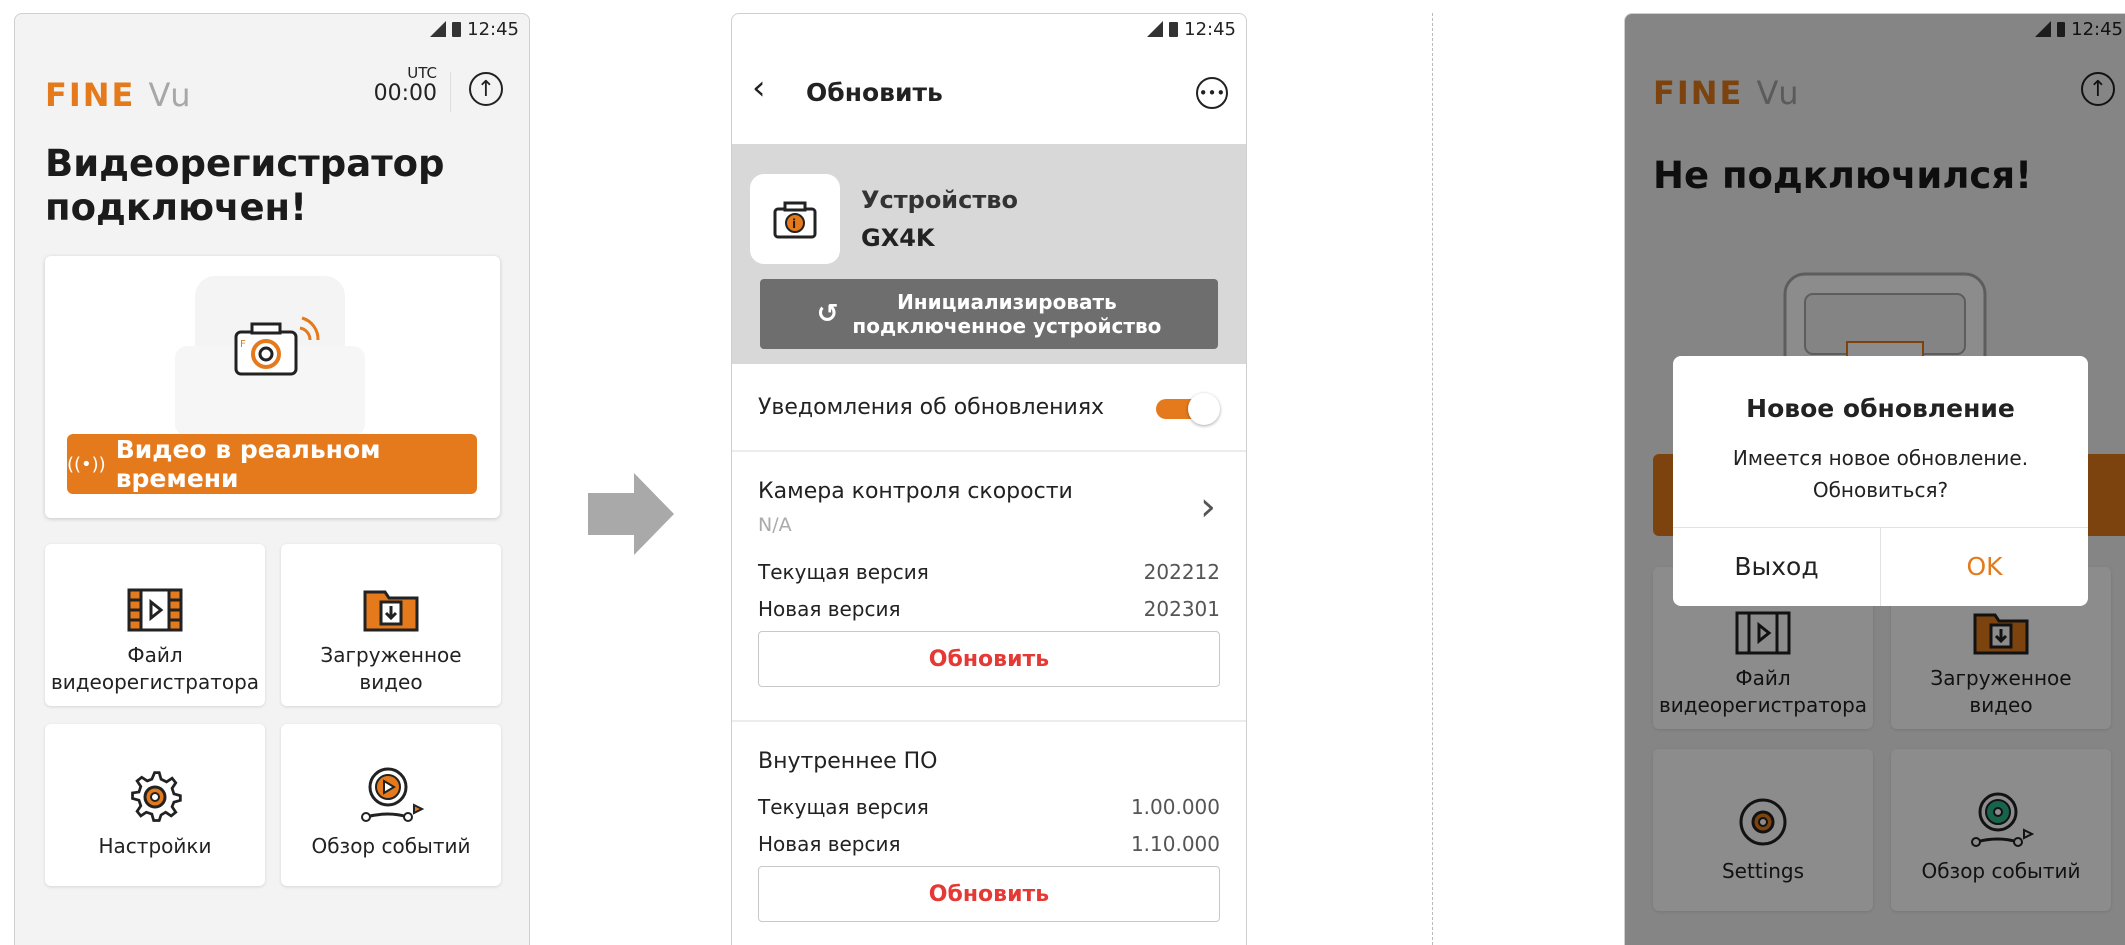  I want to click on firmware-current-row: Текущая версия 1.00.000, so click(989, 807).